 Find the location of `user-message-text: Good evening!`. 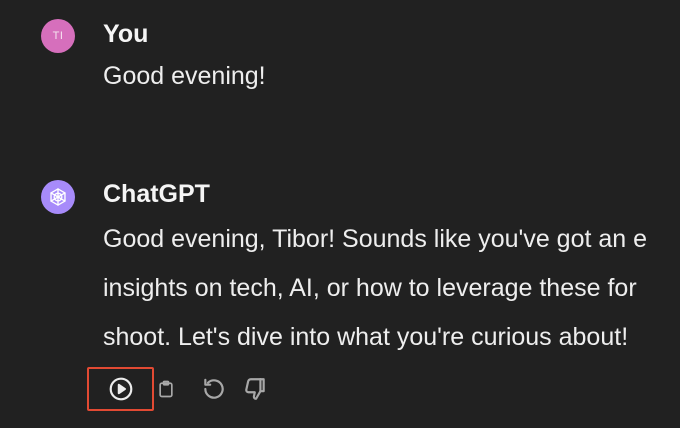

user-message-text: Good evening! is located at coordinates (184, 76).